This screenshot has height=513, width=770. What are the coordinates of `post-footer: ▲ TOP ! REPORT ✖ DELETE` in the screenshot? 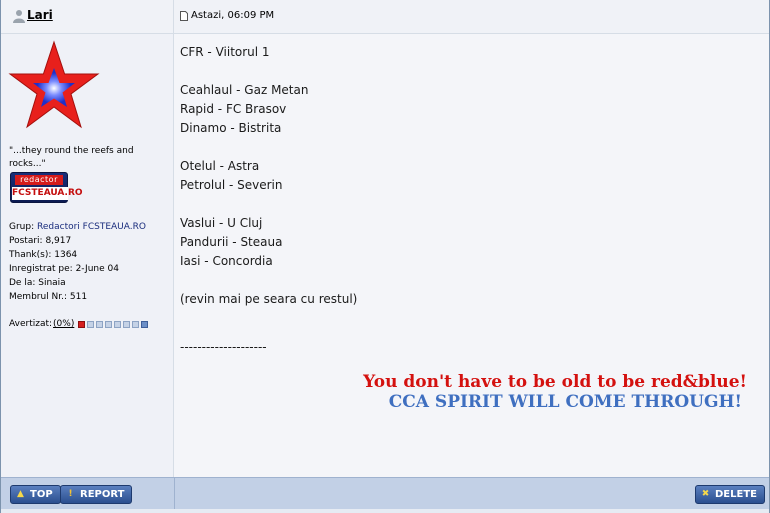 It's located at (385, 493).